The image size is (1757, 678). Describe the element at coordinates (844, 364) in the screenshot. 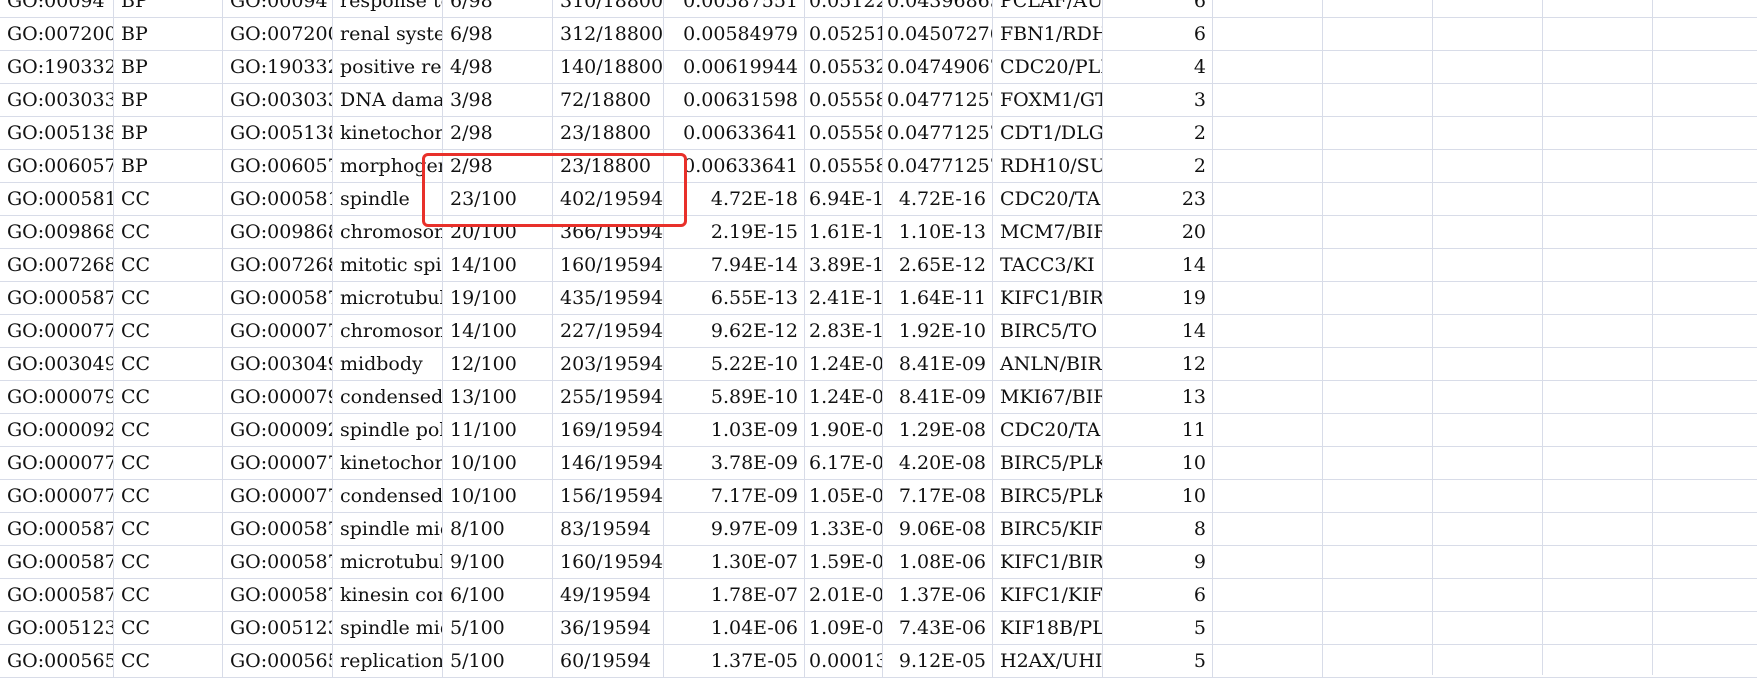

I see `cell-padjust: 1.24E-08` at that location.